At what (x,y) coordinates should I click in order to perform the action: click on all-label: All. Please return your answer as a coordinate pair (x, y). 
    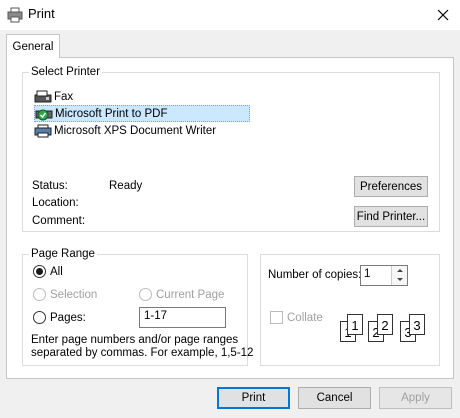
    Looking at the image, I should click on (56, 271).